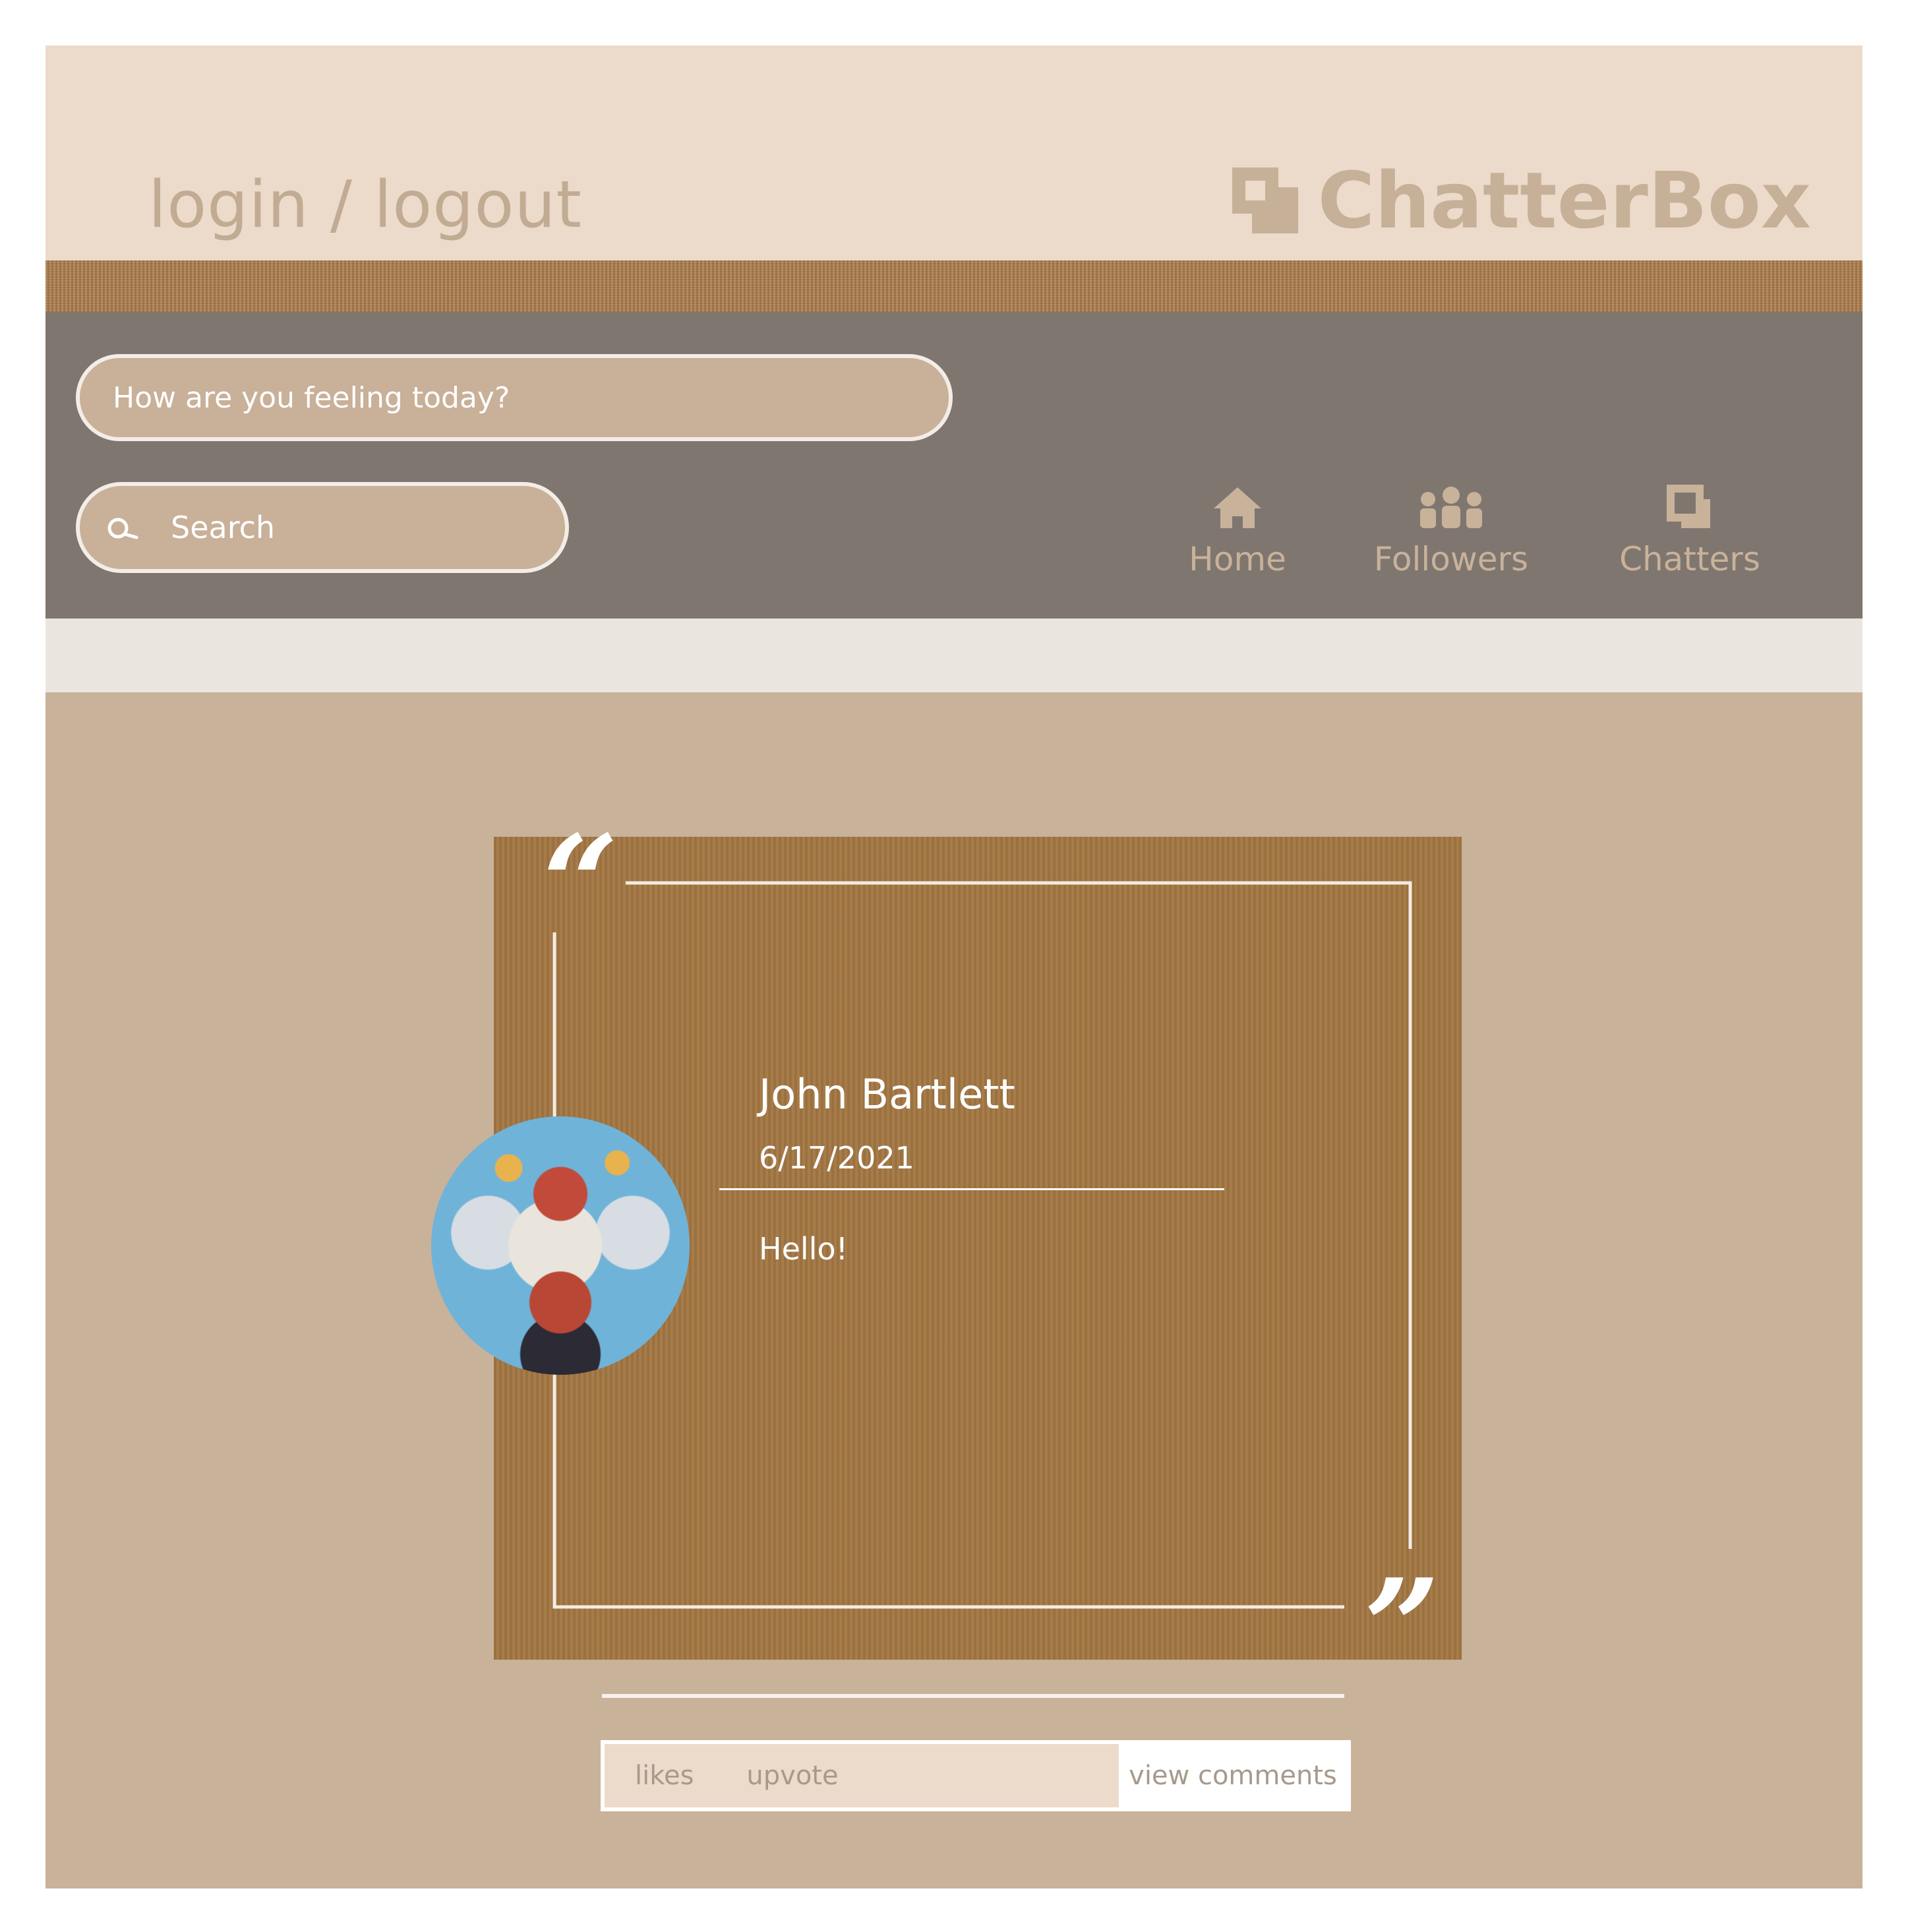  Describe the element at coordinates (1451, 559) in the screenshot. I see `nav-followers-label: Followers` at that location.